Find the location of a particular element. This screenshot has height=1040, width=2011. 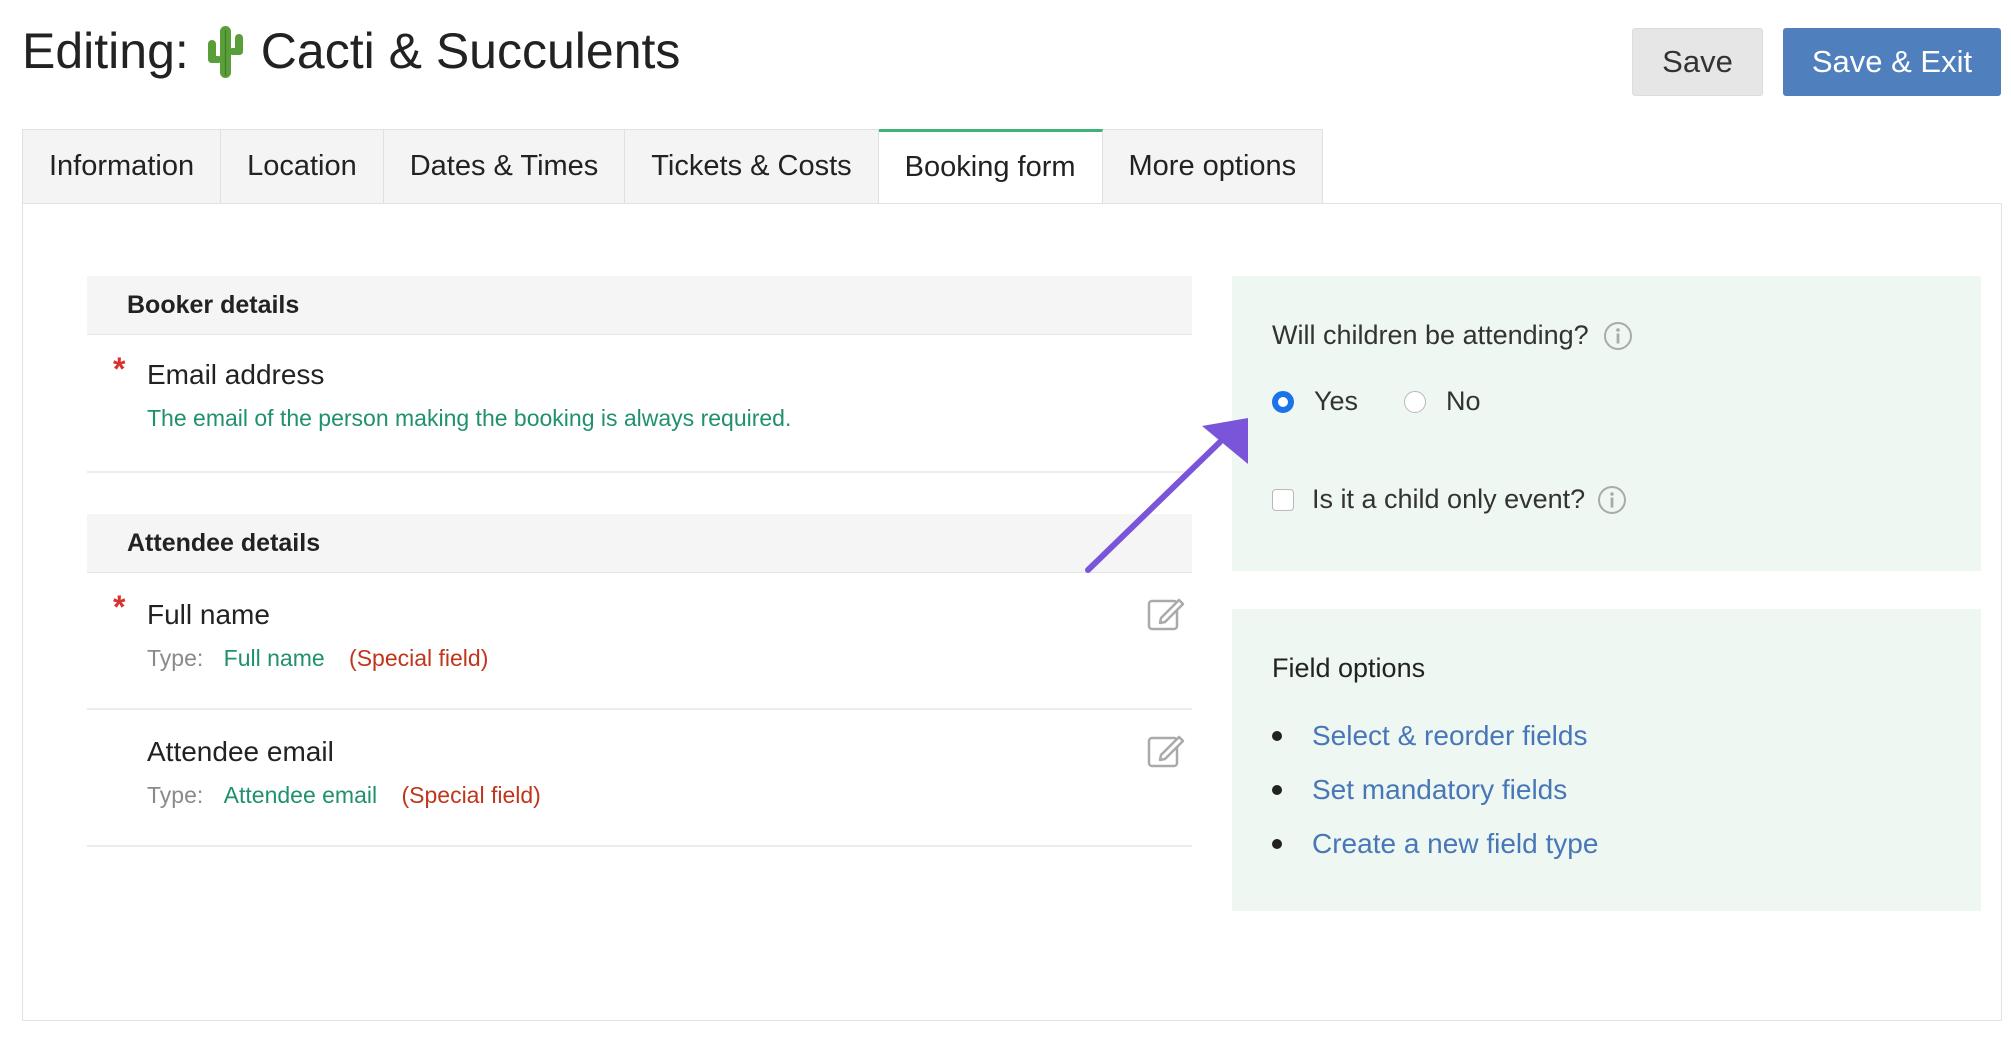

tab-more-options: More options is located at coordinates (1213, 166).